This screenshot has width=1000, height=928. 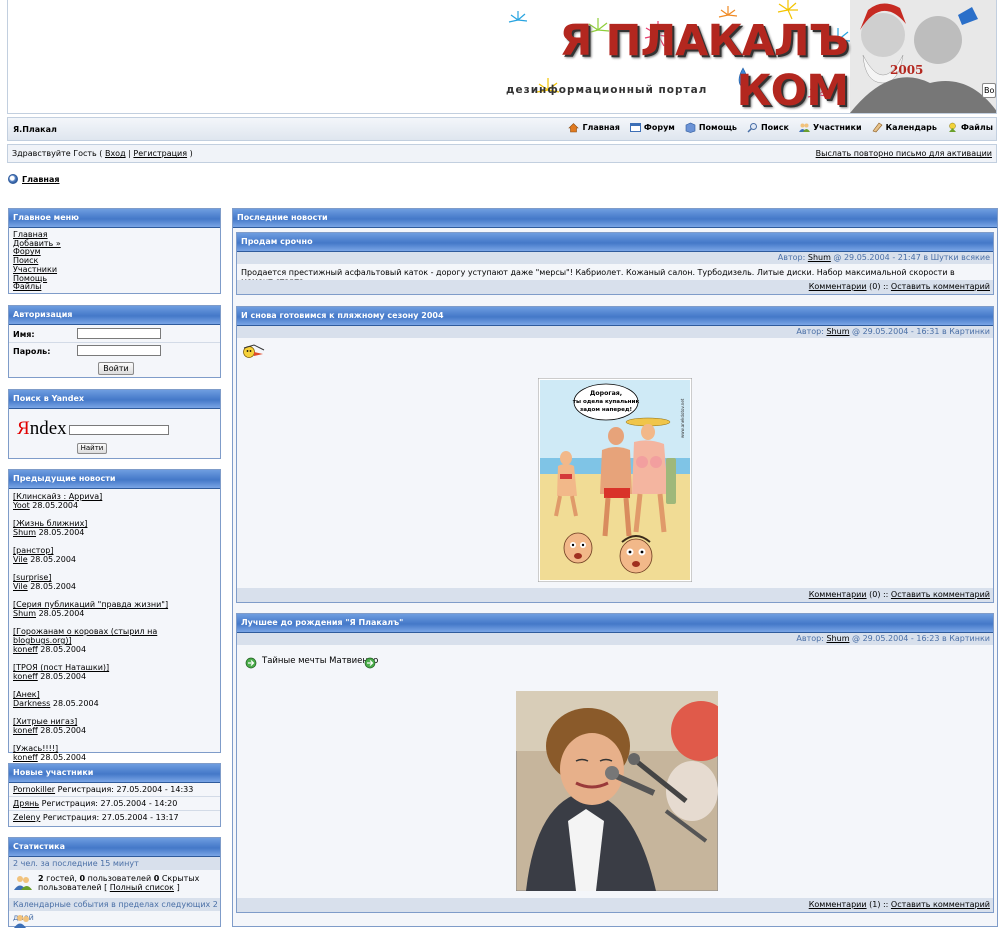 I want to click on member-link: Pornokiller, so click(x=34, y=789).